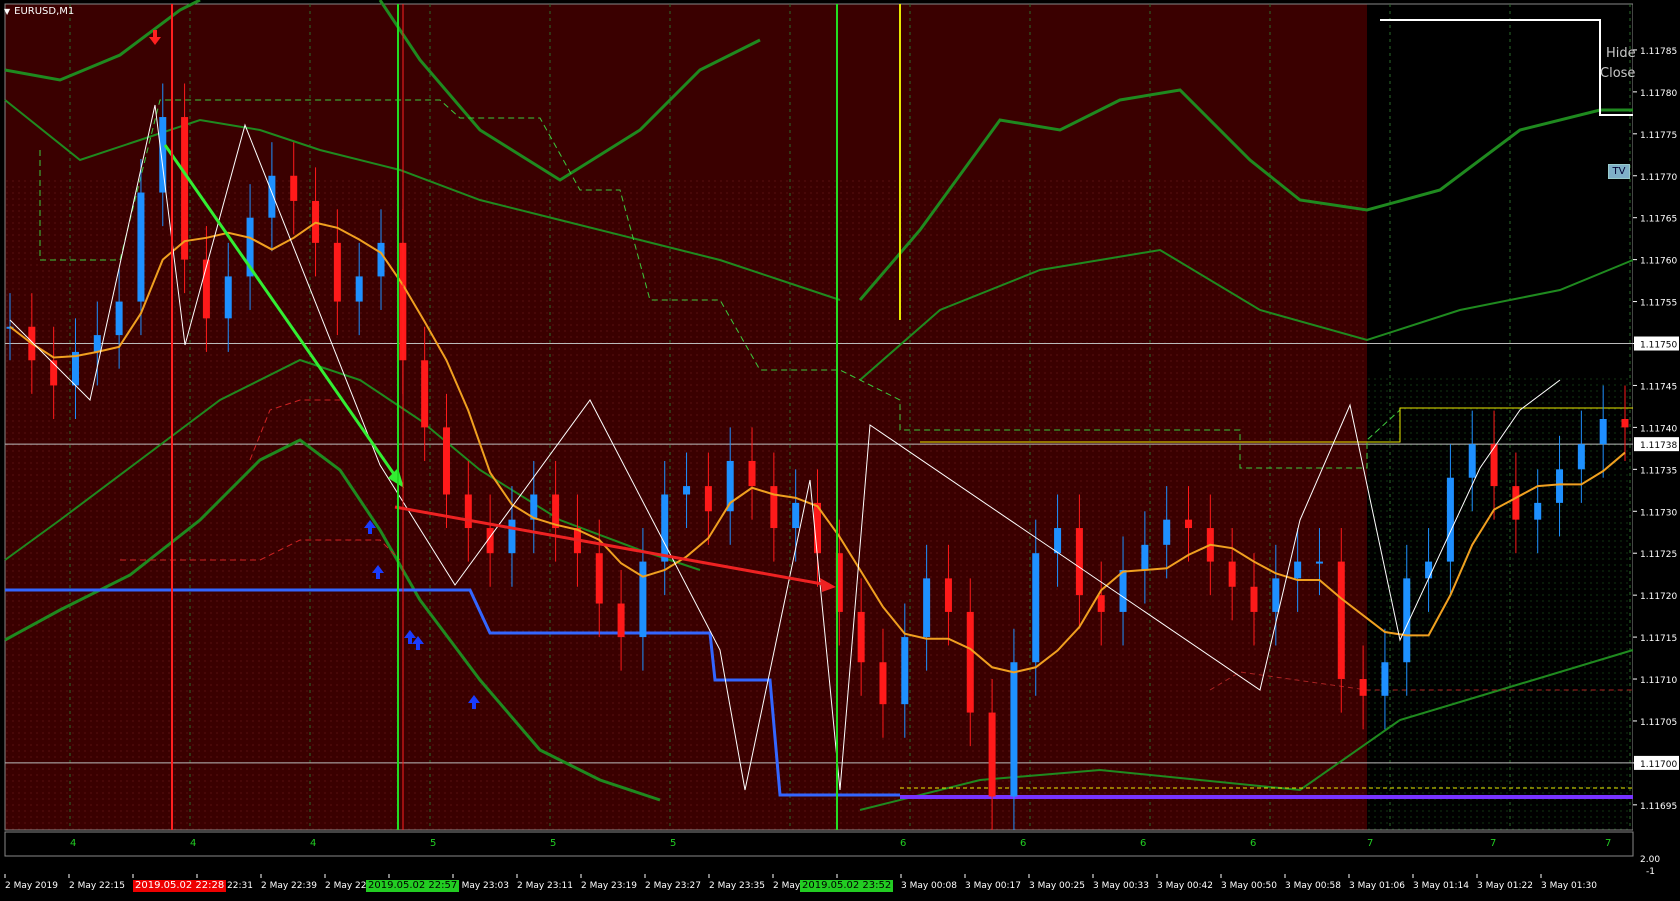 The width and height of the screenshot is (1680, 901). Describe the element at coordinates (1057, 886) in the screenshot. I see `time-tick-label: 3 May 00:25` at that location.